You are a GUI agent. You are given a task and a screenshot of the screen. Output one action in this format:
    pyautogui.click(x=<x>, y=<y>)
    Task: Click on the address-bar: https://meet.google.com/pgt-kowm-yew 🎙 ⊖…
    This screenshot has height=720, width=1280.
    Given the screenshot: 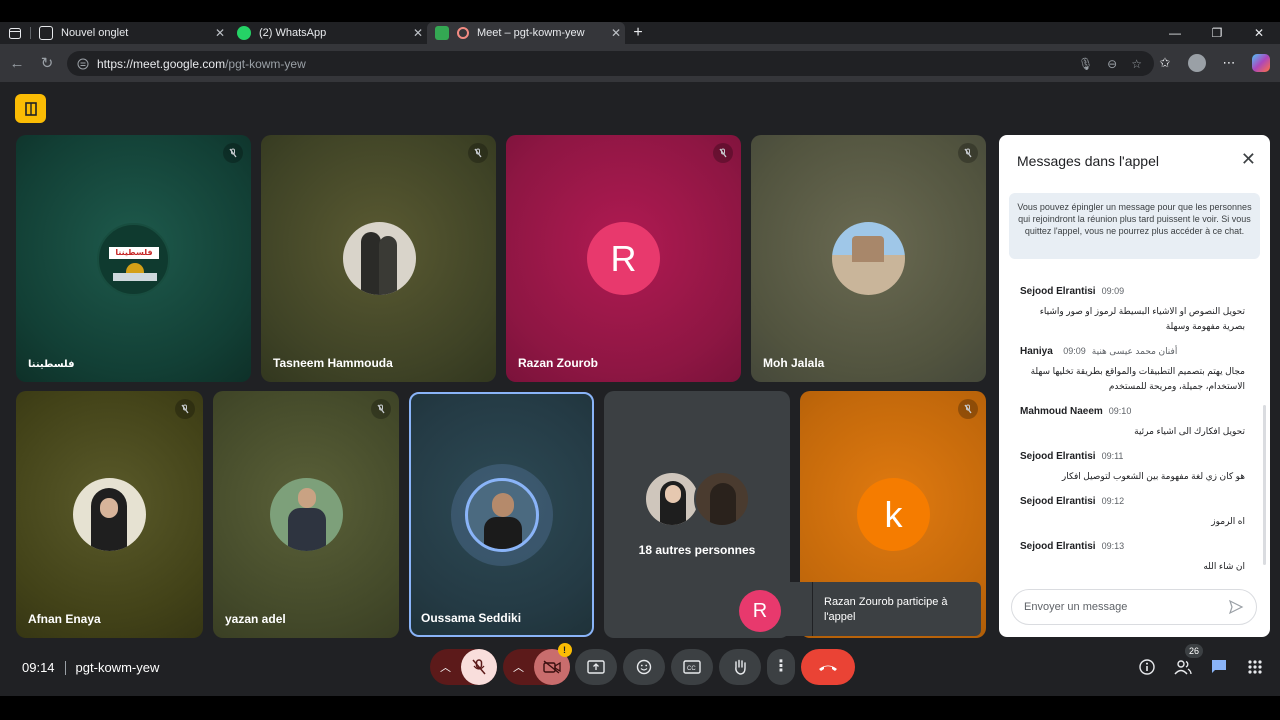 What is the action you would take?
    pyautogui.click(x=610, y=63)
    